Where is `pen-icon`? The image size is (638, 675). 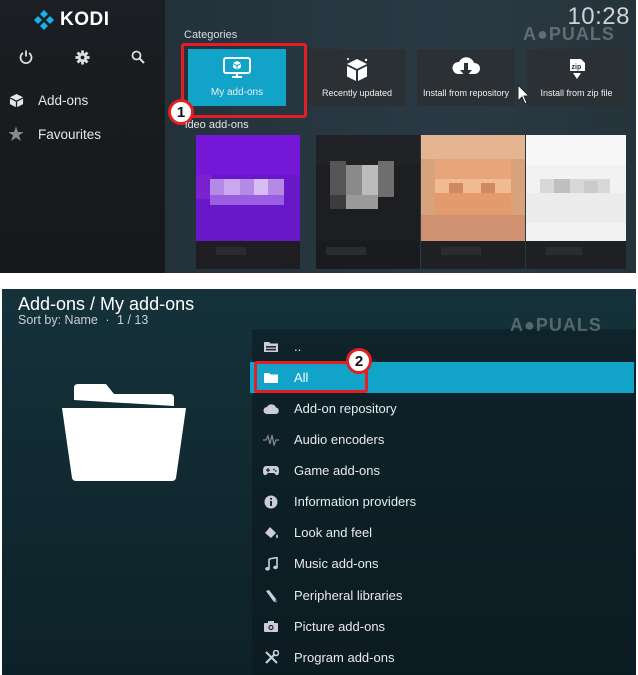 pen-icon is located at coordinates (271, 596).